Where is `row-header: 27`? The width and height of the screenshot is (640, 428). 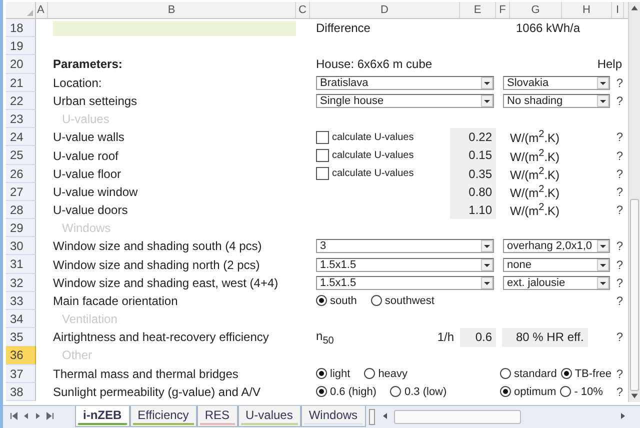
row-header: 27 is located at coordinates (21, 192).